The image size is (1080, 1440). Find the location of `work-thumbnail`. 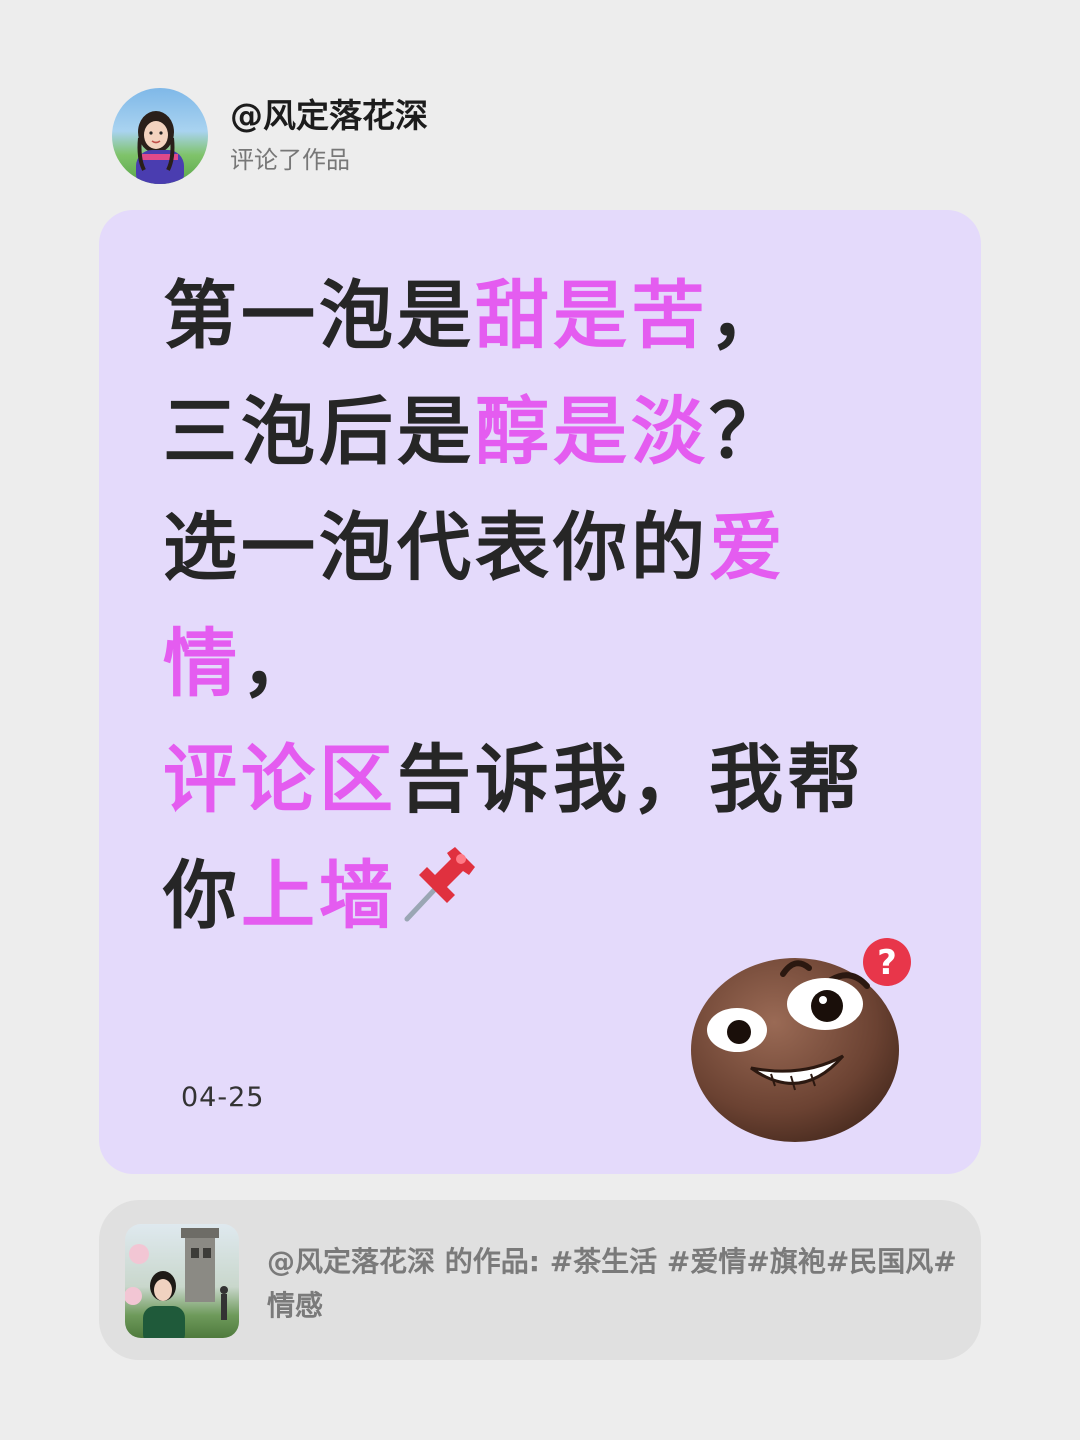

work-thumbnail is located at coordinates (182, 1281).